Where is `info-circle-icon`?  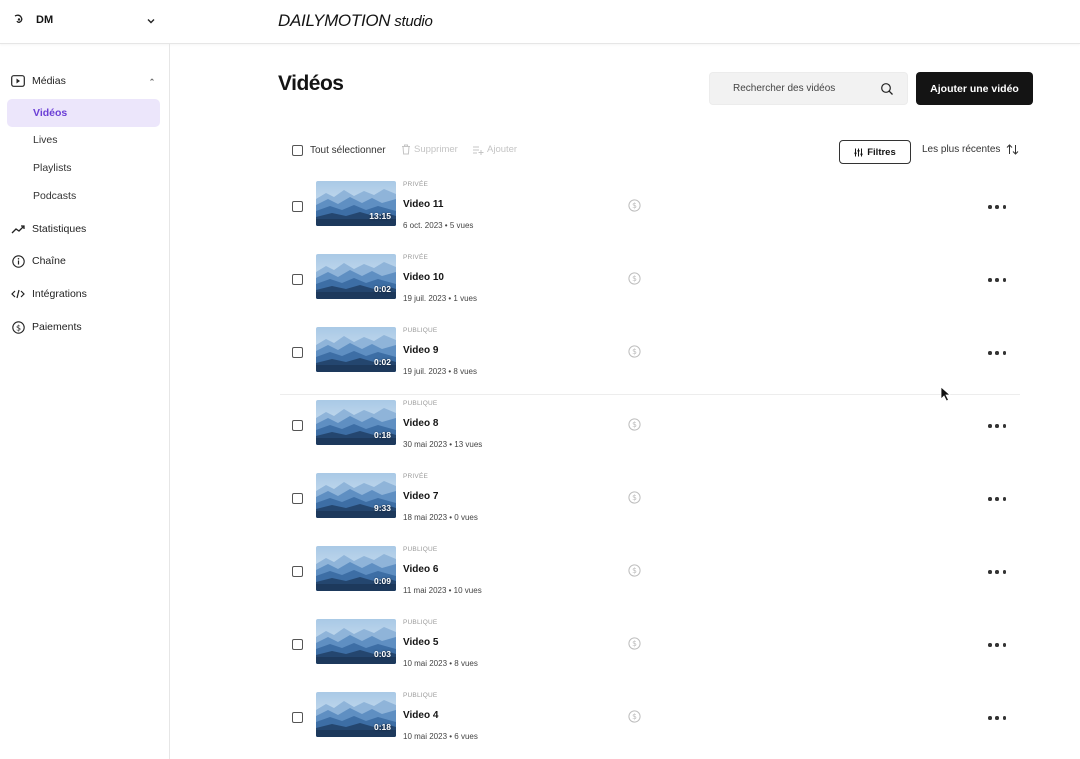 info-circle-icon is located at coordinates (18, 261).